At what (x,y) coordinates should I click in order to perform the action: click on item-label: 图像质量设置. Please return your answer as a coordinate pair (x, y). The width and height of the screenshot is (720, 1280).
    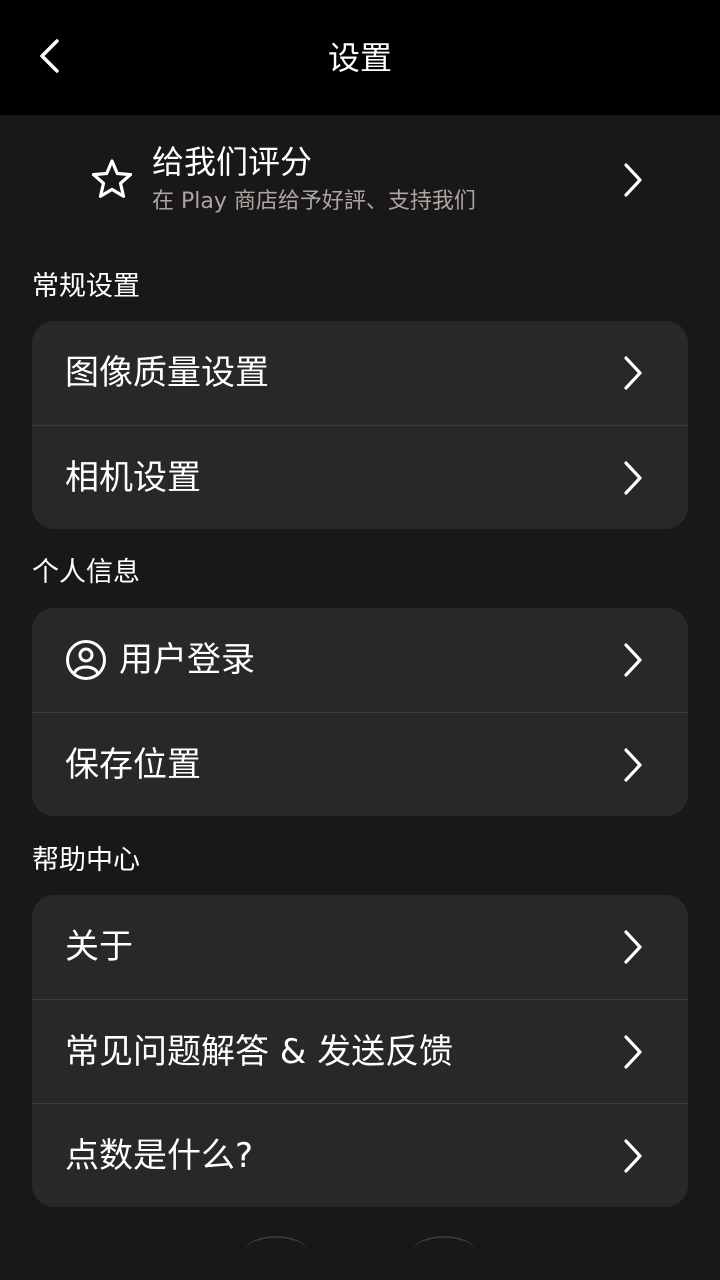
    Looking at the image, I should click on (167, 373).